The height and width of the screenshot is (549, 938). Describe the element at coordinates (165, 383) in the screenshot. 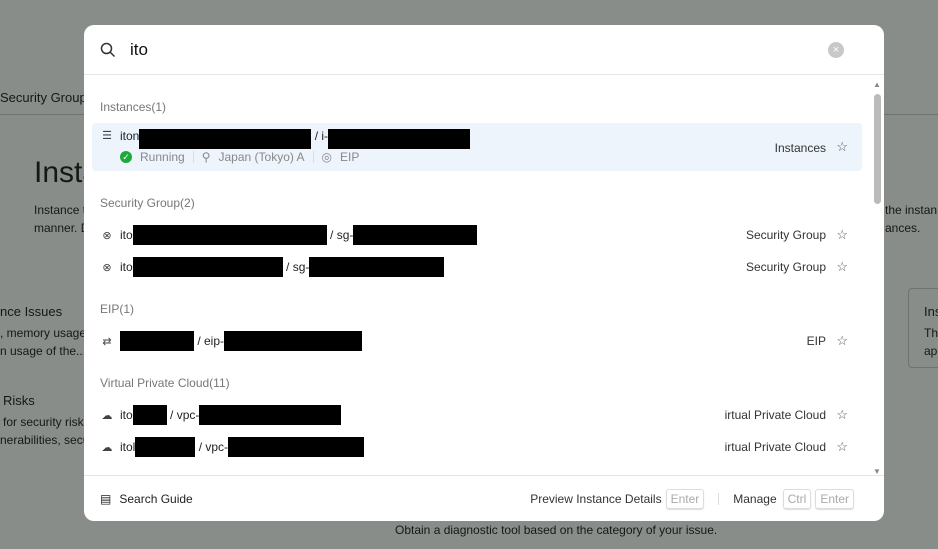

I see `section-title: Virtual Private Cloud(11)` at that location.